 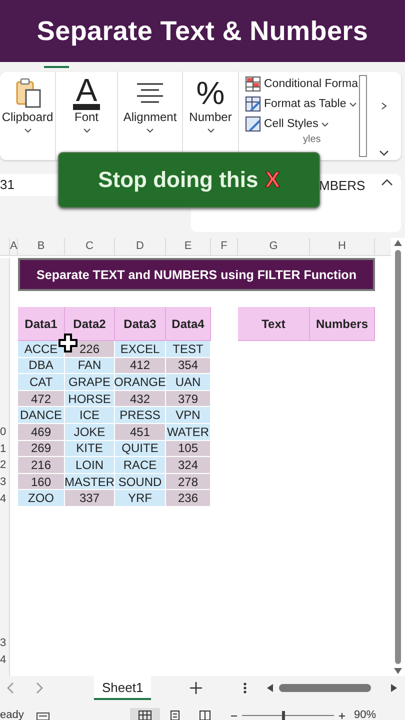 I want to click on status-text: eady, so click(x=12, y=715).